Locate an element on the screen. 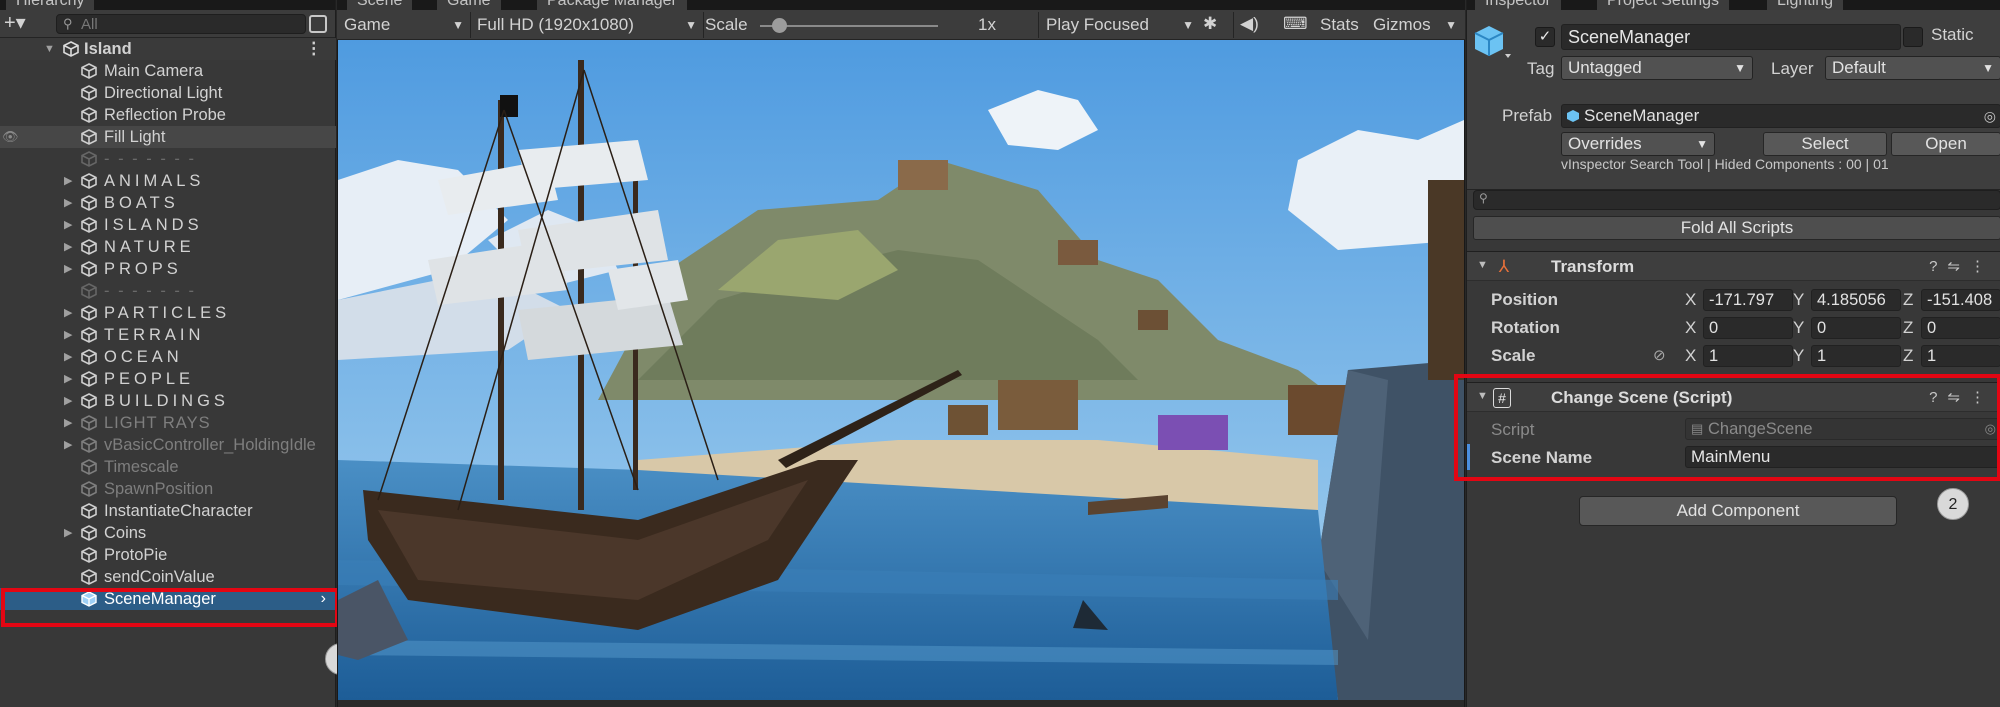 This screenshot has width=2000, height=707. hierarchy-item: ProtoPie is located at coordinates (168, 555).